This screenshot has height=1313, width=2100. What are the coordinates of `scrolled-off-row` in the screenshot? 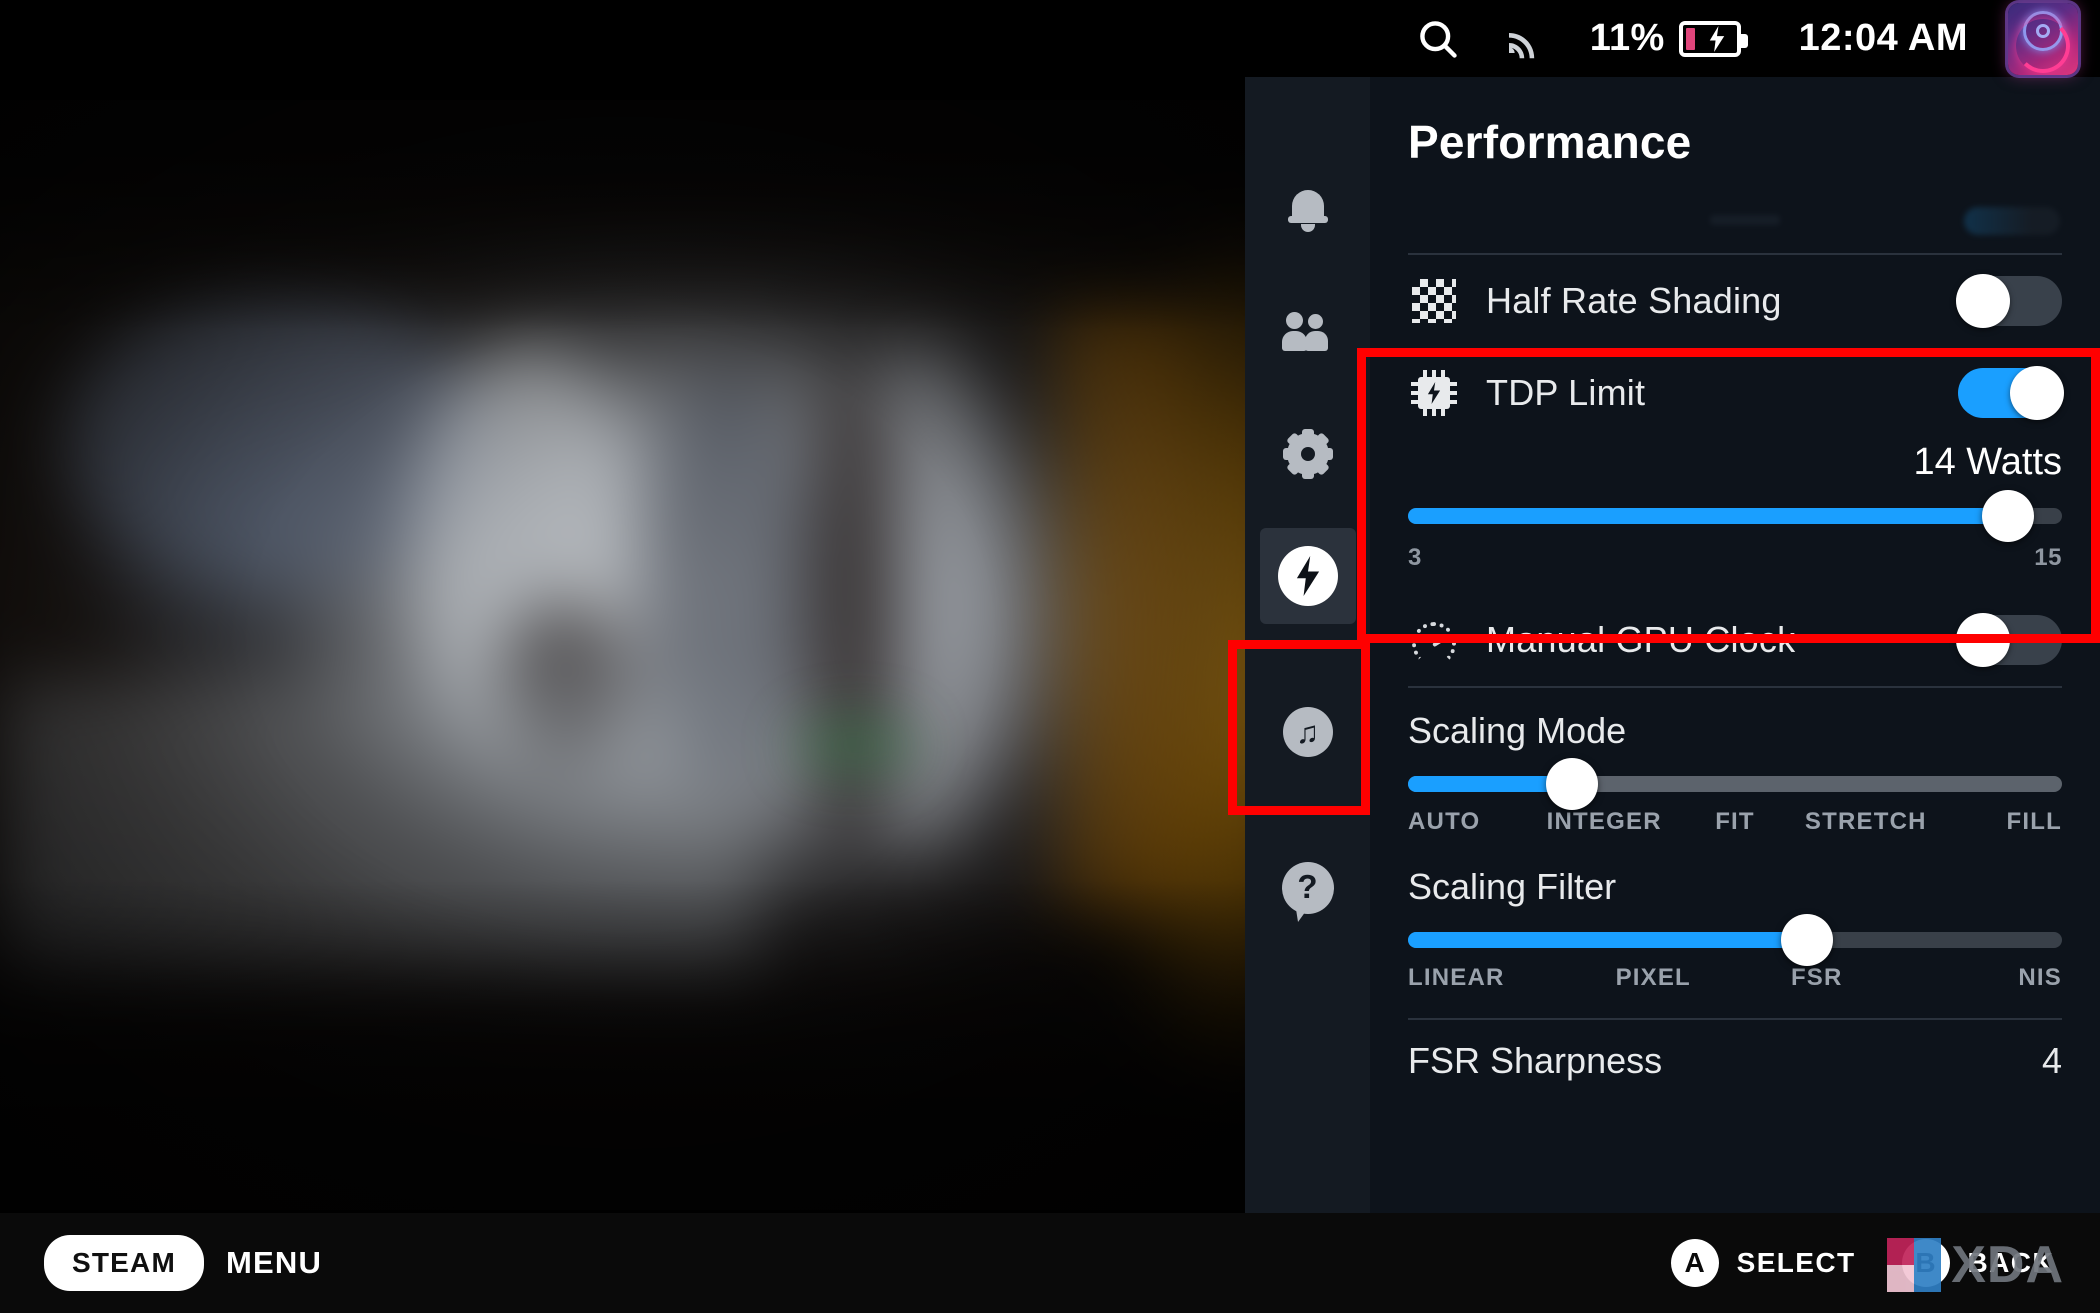 It's located at (1735, 225).